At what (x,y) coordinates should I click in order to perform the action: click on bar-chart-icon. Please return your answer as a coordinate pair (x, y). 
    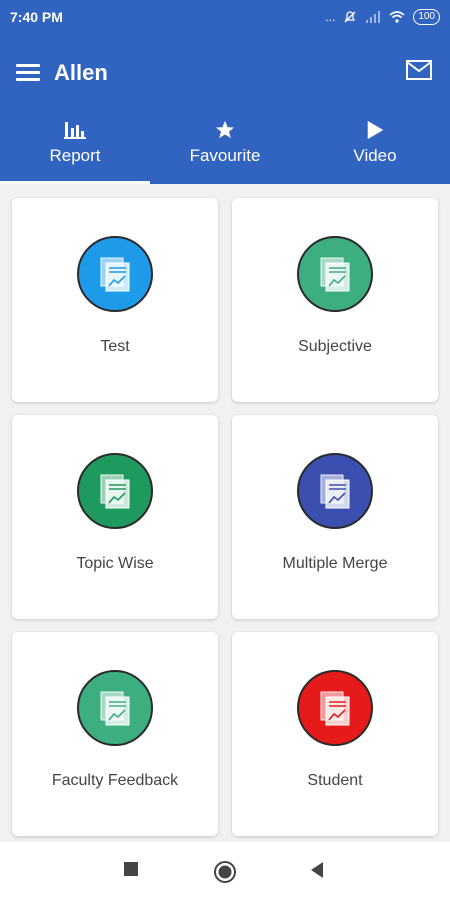
    Looking at the image, I should click on (75, 130).